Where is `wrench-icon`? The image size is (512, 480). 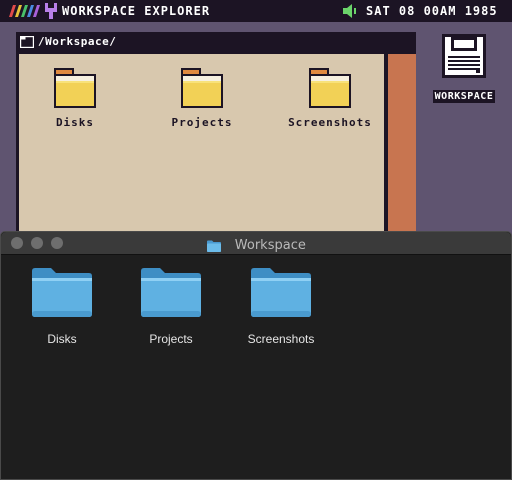 wrench-icon is located at coordinates (51, 11).